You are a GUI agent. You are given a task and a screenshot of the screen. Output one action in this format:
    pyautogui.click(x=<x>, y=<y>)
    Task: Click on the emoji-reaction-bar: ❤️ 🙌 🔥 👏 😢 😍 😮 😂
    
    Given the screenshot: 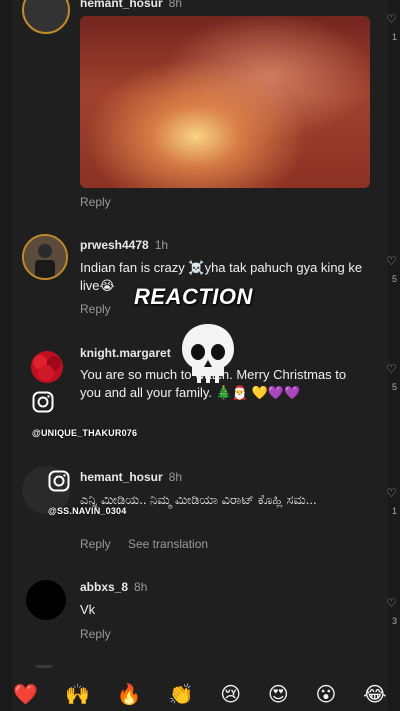 What is the action you would take?
    pyautogui.click(x=200, y=694)
    